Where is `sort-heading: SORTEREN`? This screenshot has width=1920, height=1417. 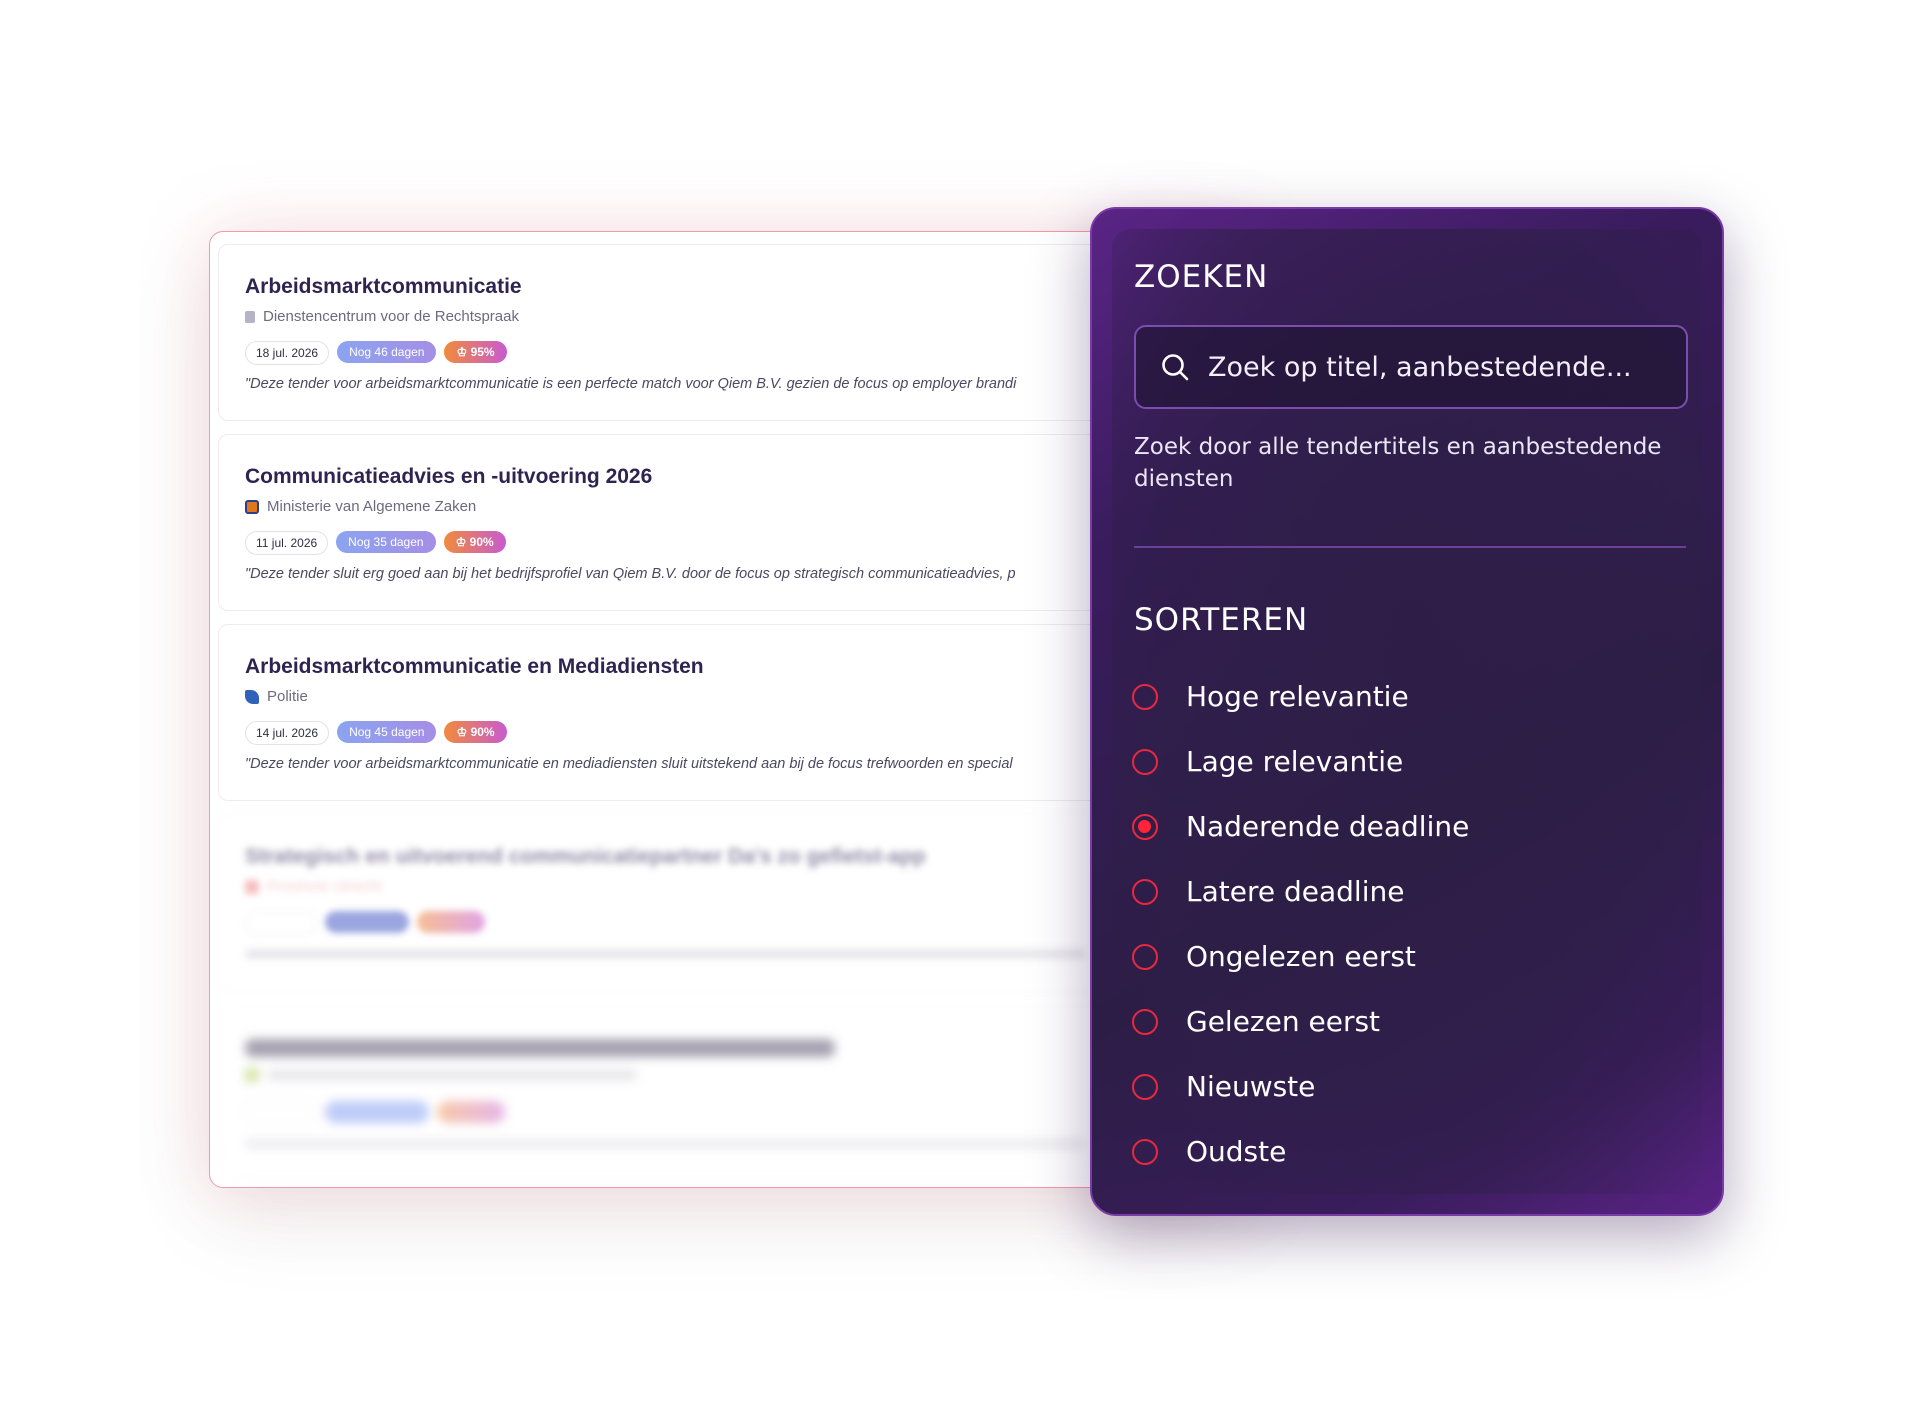
sort-heading: SORTEREN is located at coordinates (1221, 620).